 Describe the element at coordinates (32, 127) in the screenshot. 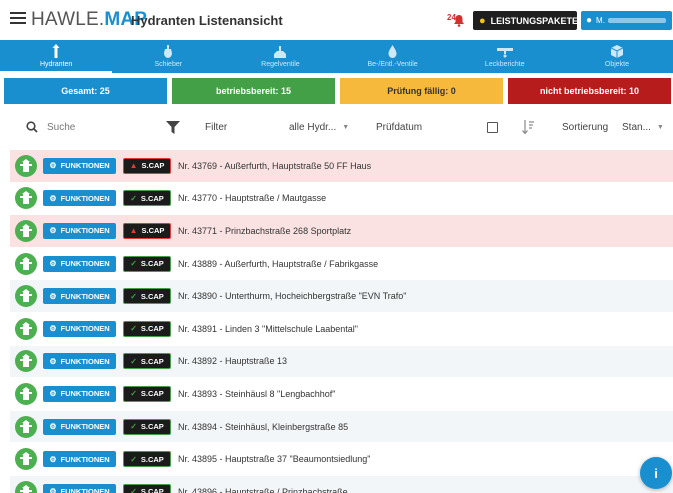

I see `search-icon` at that location.